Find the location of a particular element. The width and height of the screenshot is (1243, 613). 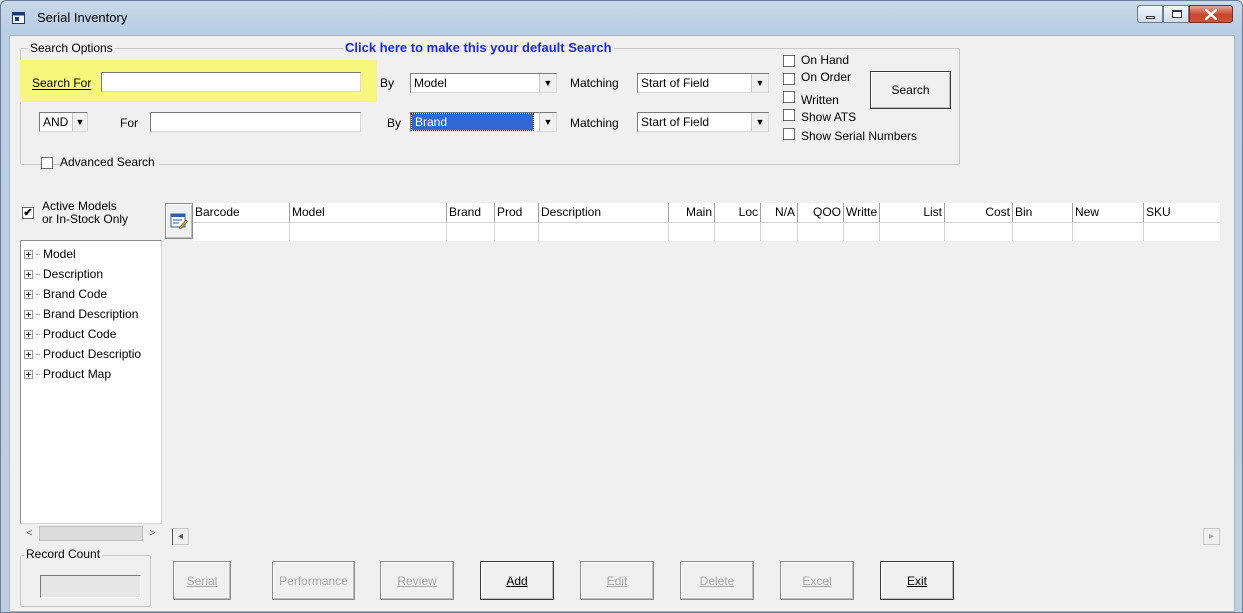

search-for-label: Search For is located at coordinates (62, 83).